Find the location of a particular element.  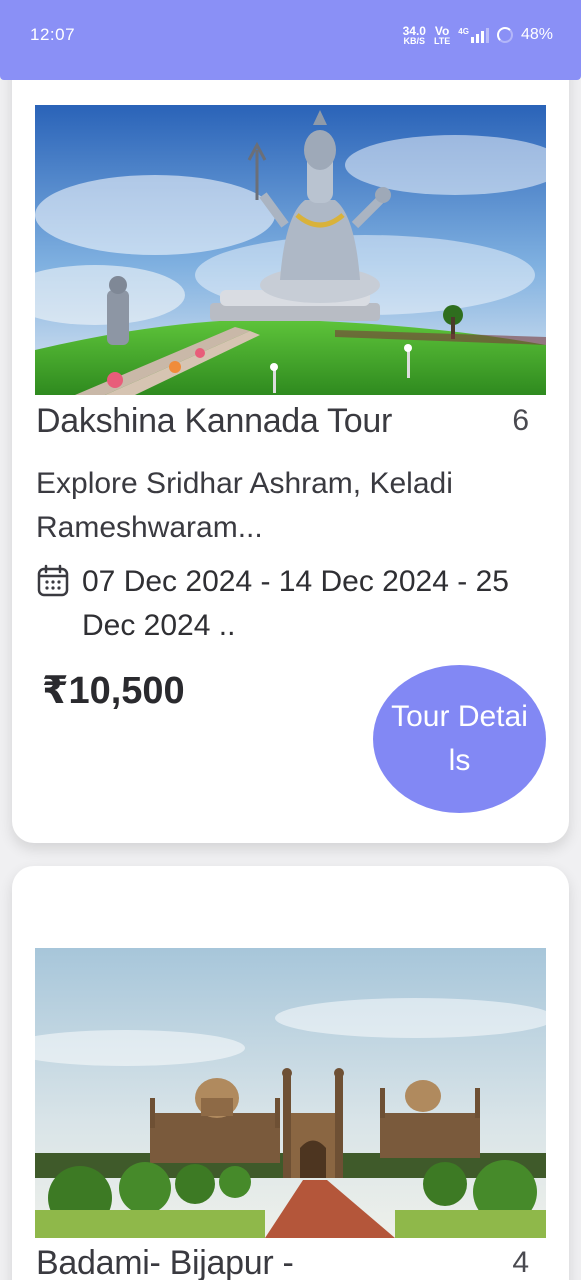

network-speed-unit: KB/S is located at coordinates (414, 40).